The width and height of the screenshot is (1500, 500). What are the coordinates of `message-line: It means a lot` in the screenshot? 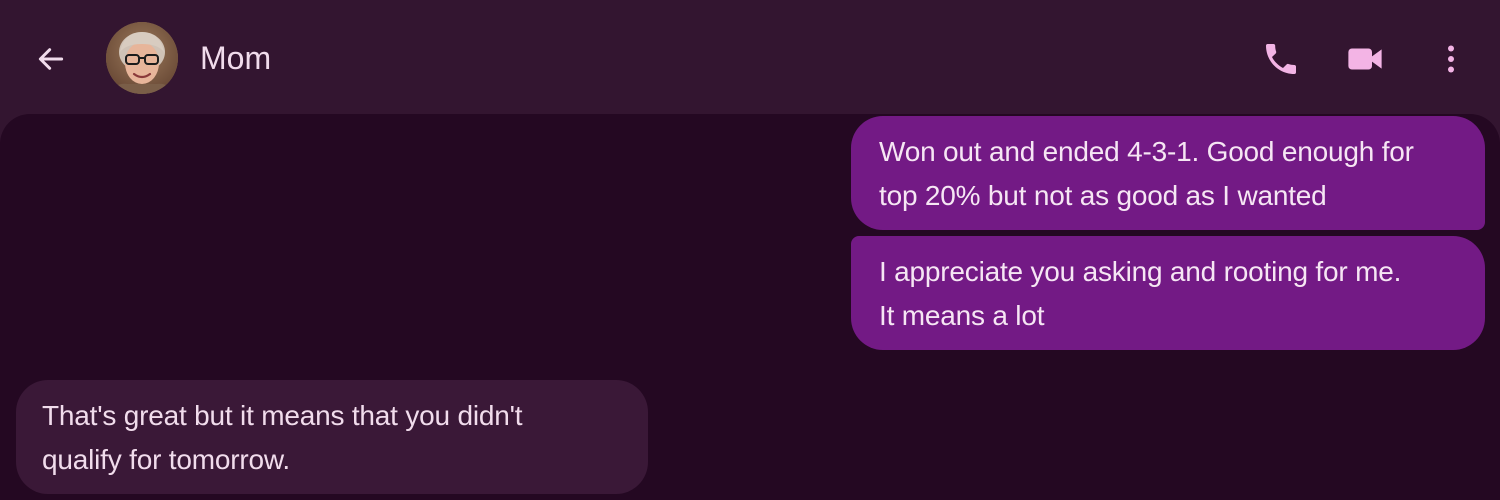 It's located at (962, 315).